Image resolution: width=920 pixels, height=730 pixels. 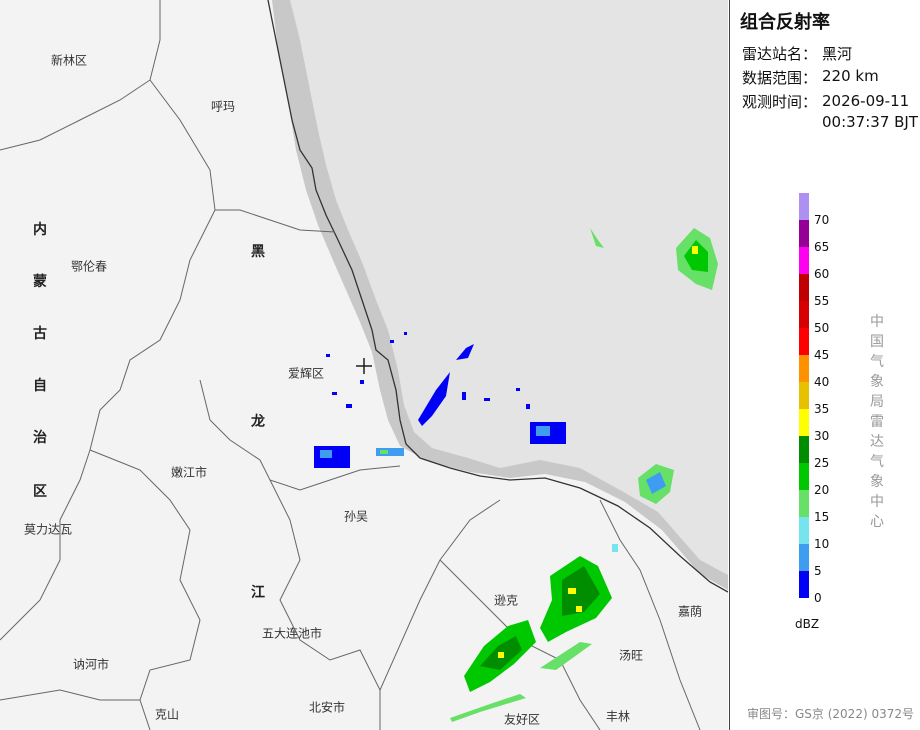 What do you see at coordinates (866, 101) in the screenshot?
I see `time-date: 2026-09-11` at bounding box center [866, 101].